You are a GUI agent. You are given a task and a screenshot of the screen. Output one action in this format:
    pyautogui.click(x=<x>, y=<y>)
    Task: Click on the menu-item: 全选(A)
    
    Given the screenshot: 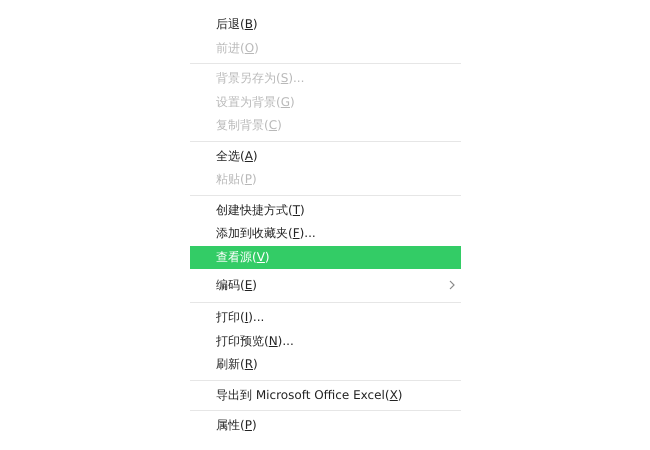 What is the action you would take?
    pyautogui.click(x=325, y=156)
    